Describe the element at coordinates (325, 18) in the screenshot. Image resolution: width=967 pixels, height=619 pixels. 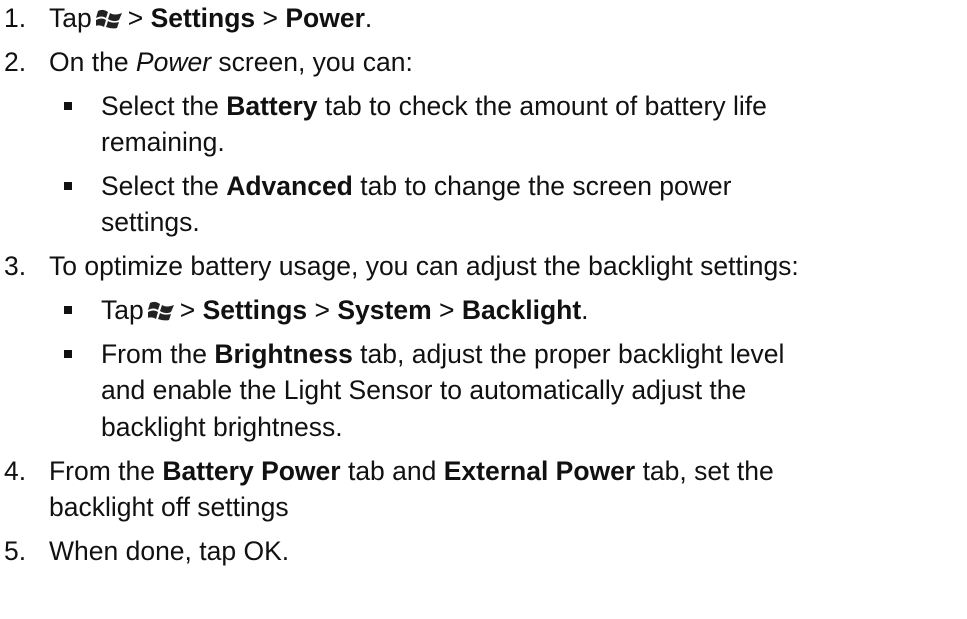
I see `menu-path-power: Power` at that location.